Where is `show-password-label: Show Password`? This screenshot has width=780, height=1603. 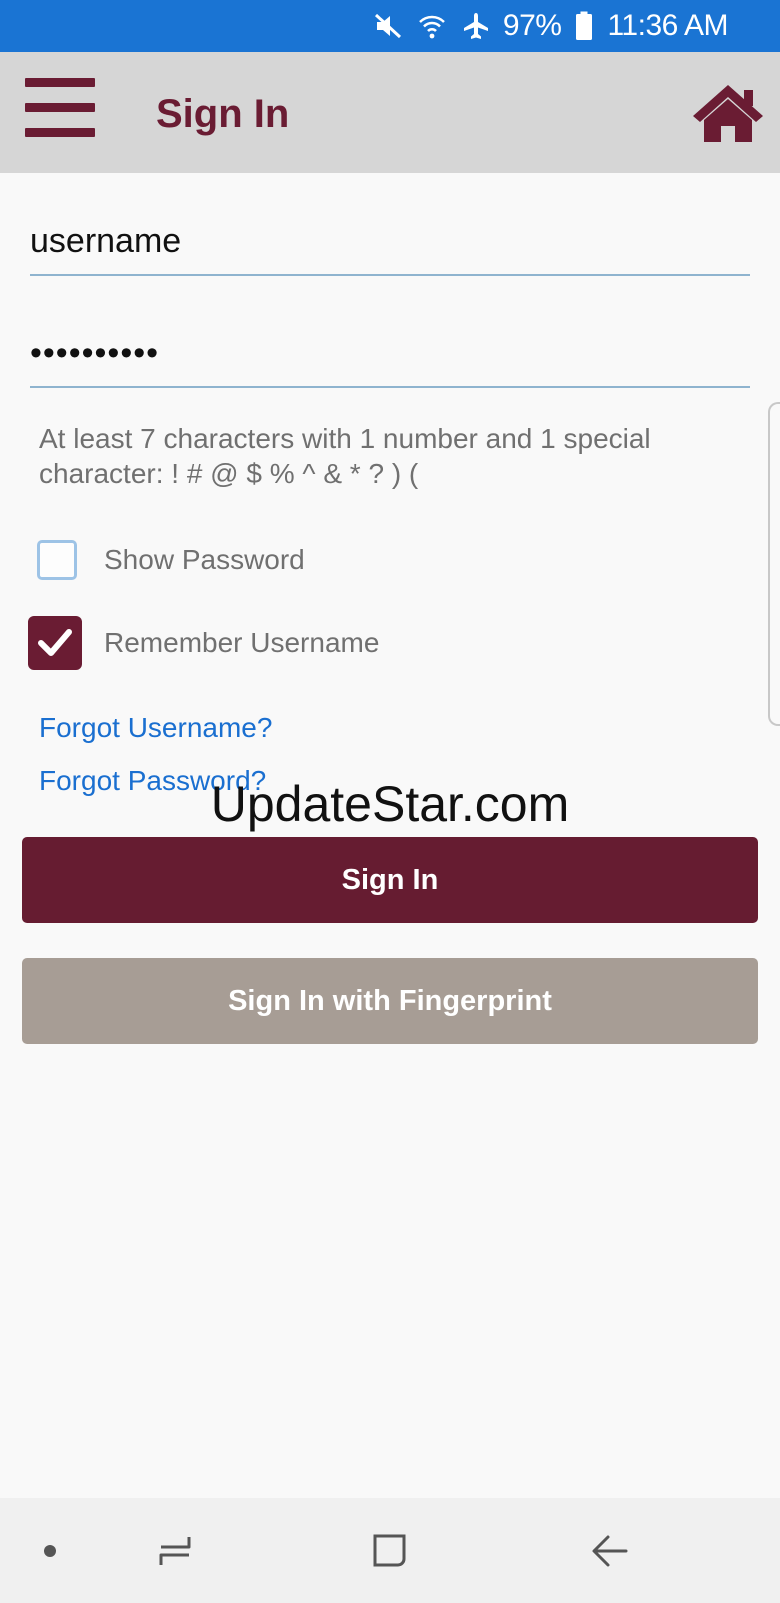
show-password-label: Show Password is located at coordinates (204, 560).